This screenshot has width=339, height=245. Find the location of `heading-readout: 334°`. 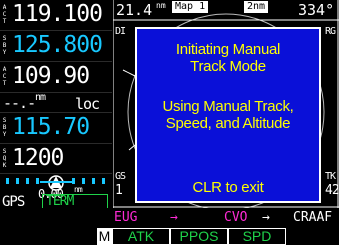

heading-readout: 334° is located at coordinates (316, 10).